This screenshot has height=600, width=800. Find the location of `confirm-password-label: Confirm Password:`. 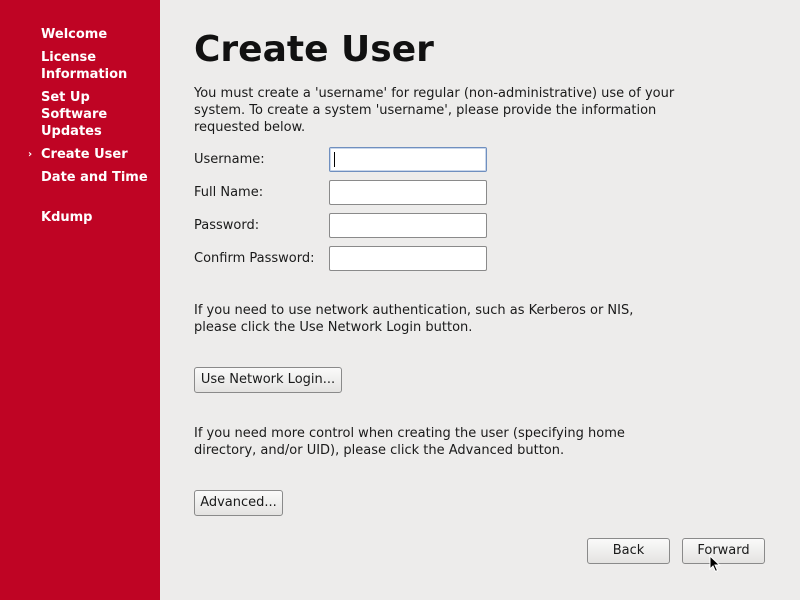

confirm-password-label: Confirm Password: is located at coordinates (254, 258).